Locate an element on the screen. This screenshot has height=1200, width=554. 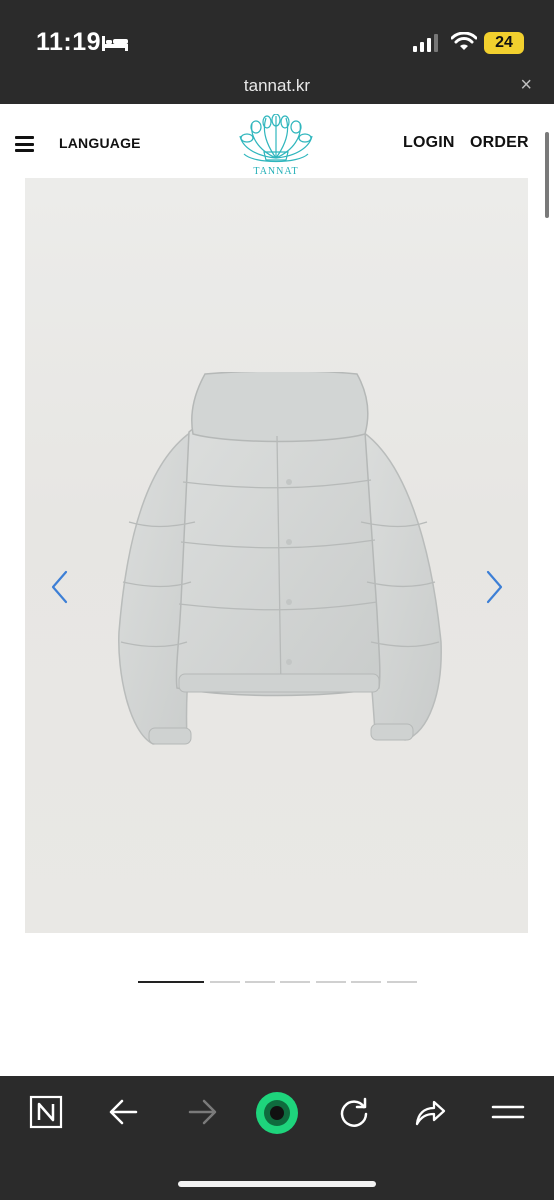
battery-level: 24 is located at coordinates (504, 42).